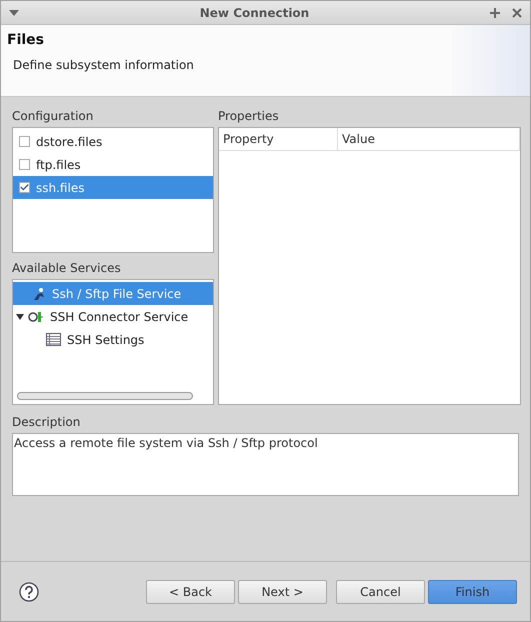 This screenshot has width=531, height=622. I want to click on list-item: dstore.files, so click(113, 141).